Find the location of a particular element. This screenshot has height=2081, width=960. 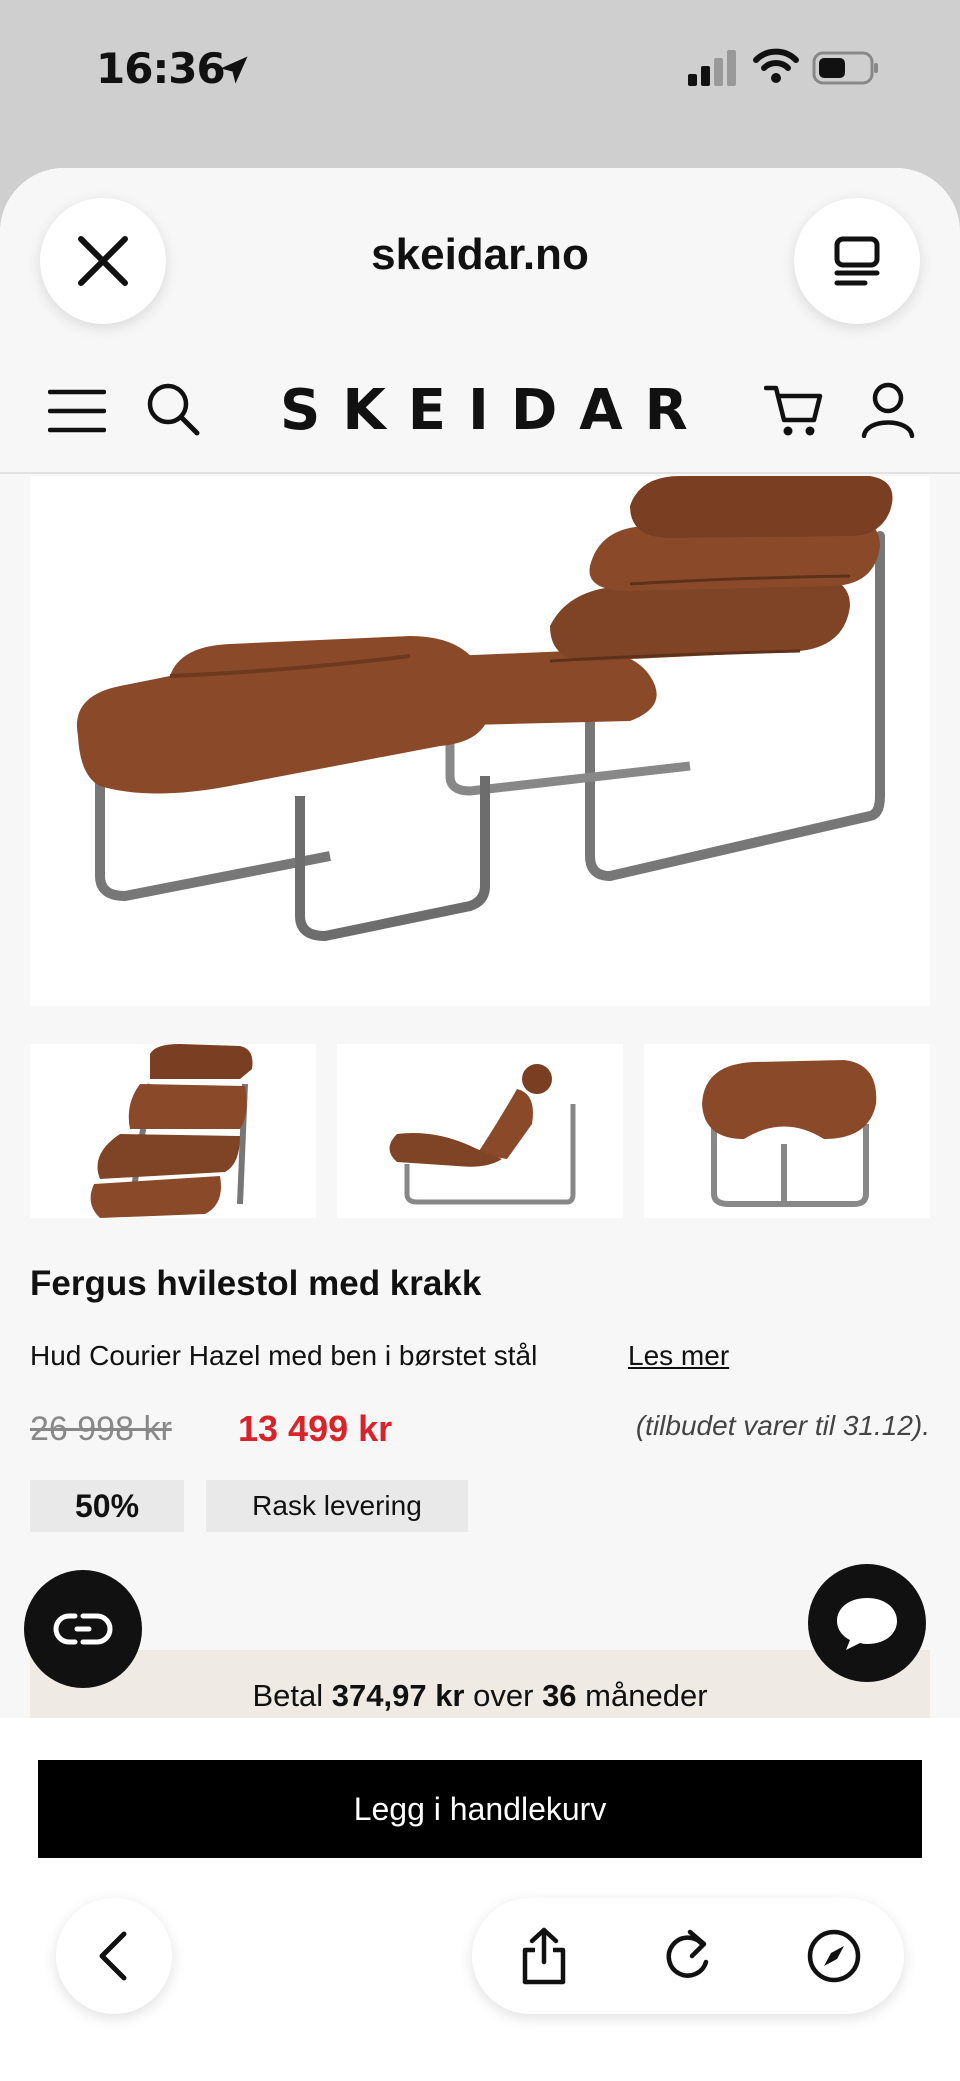

thumbnail-ottoman is located at coordinates (789, 1133).